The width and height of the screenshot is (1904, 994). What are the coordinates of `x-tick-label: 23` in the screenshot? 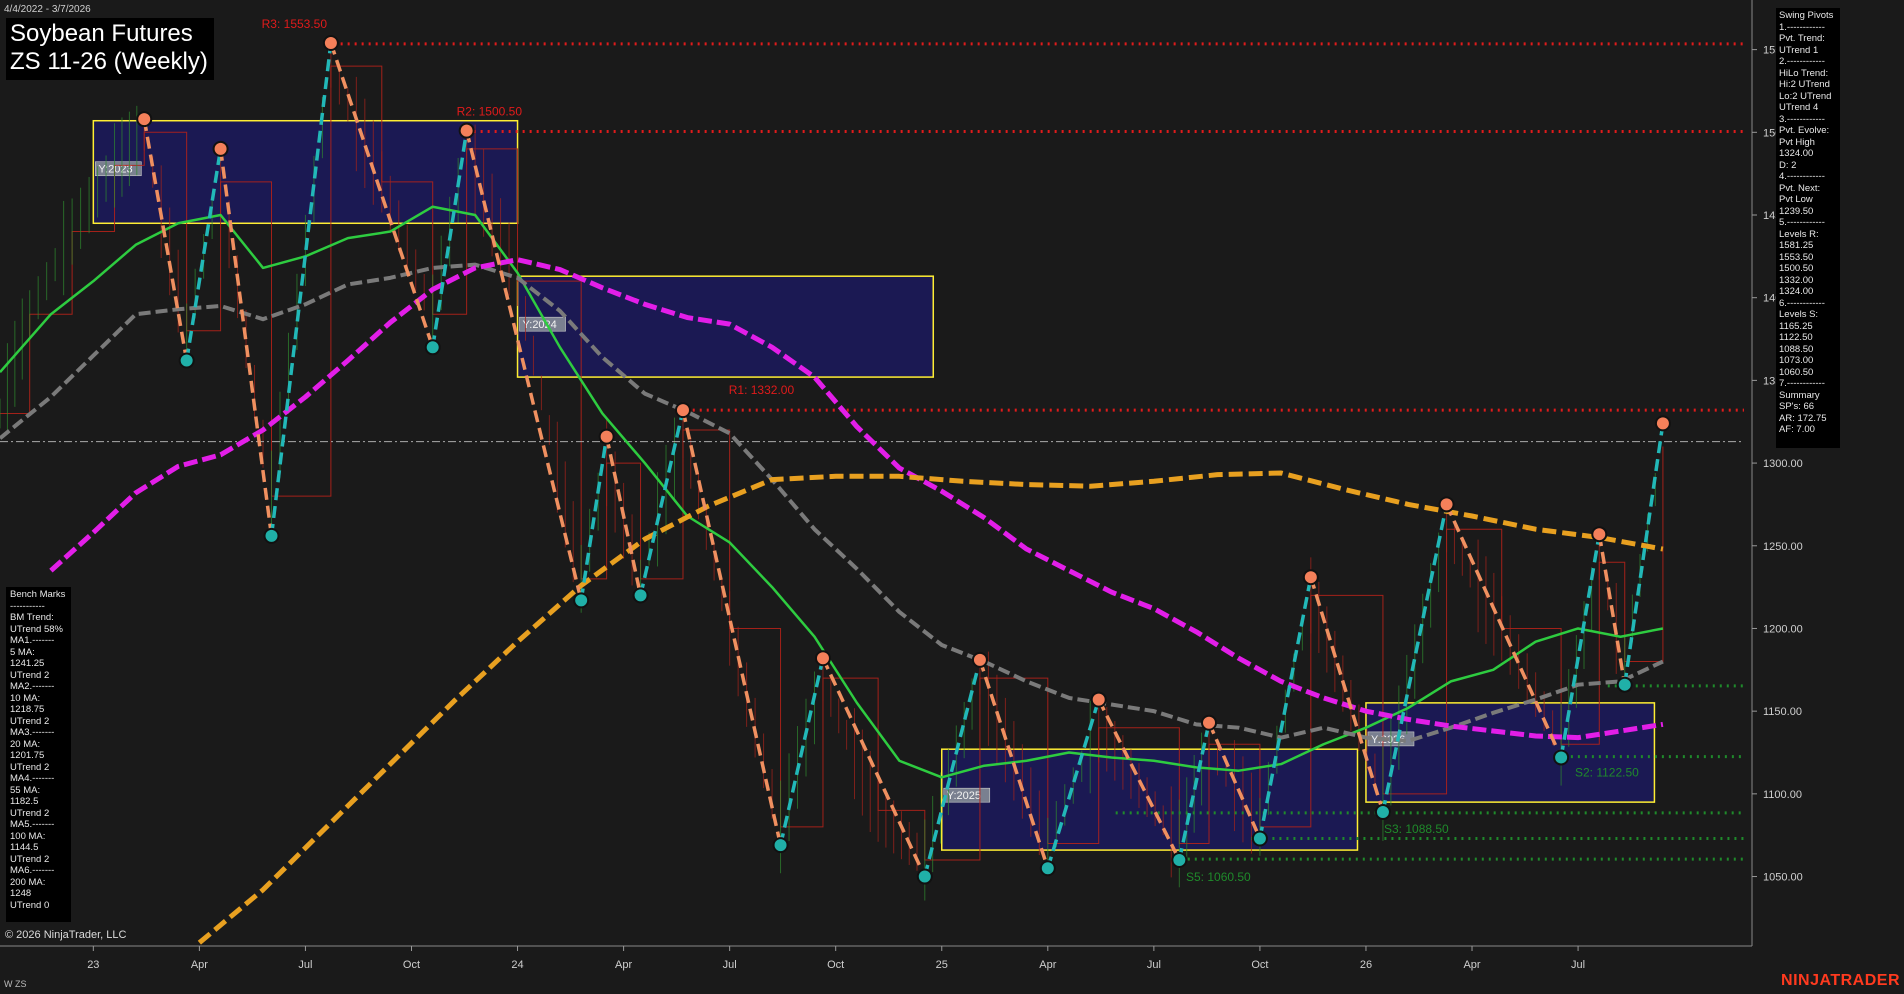 It's located at (93, 965).